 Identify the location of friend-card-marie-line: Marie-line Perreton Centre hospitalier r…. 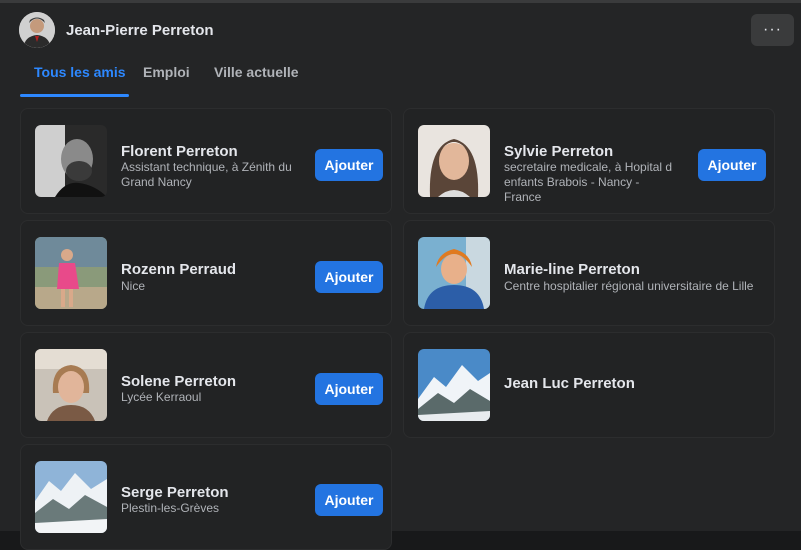
(589, 273).